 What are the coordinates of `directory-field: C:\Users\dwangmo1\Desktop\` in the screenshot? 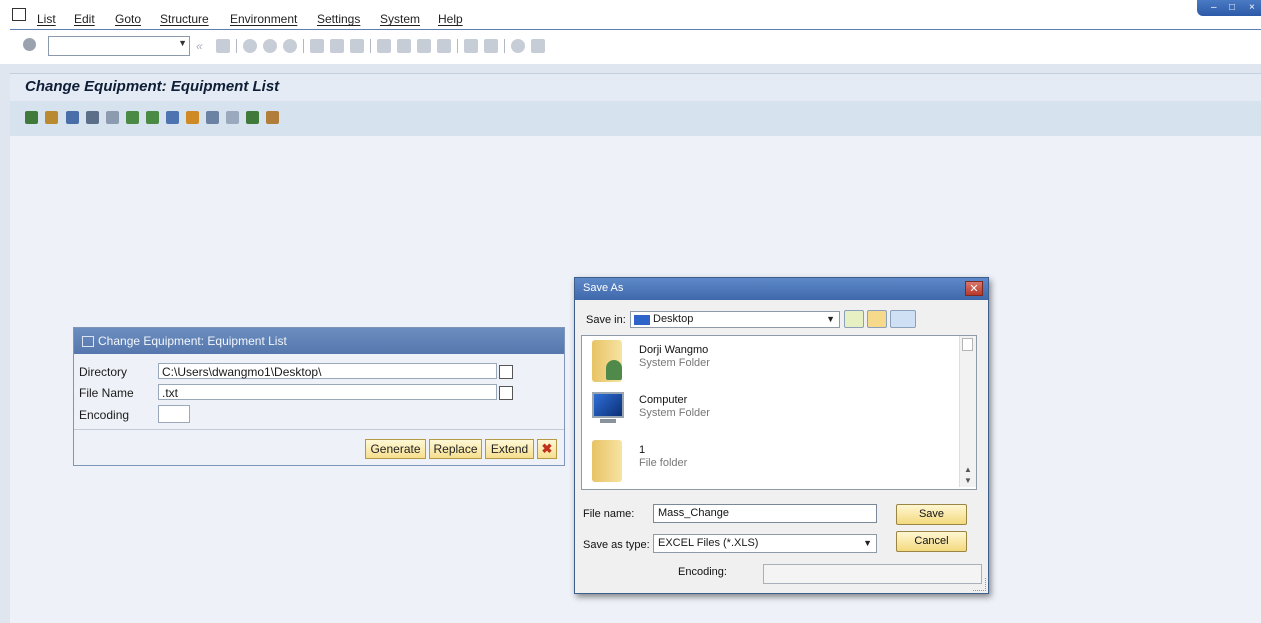 It's located at (327, 371).